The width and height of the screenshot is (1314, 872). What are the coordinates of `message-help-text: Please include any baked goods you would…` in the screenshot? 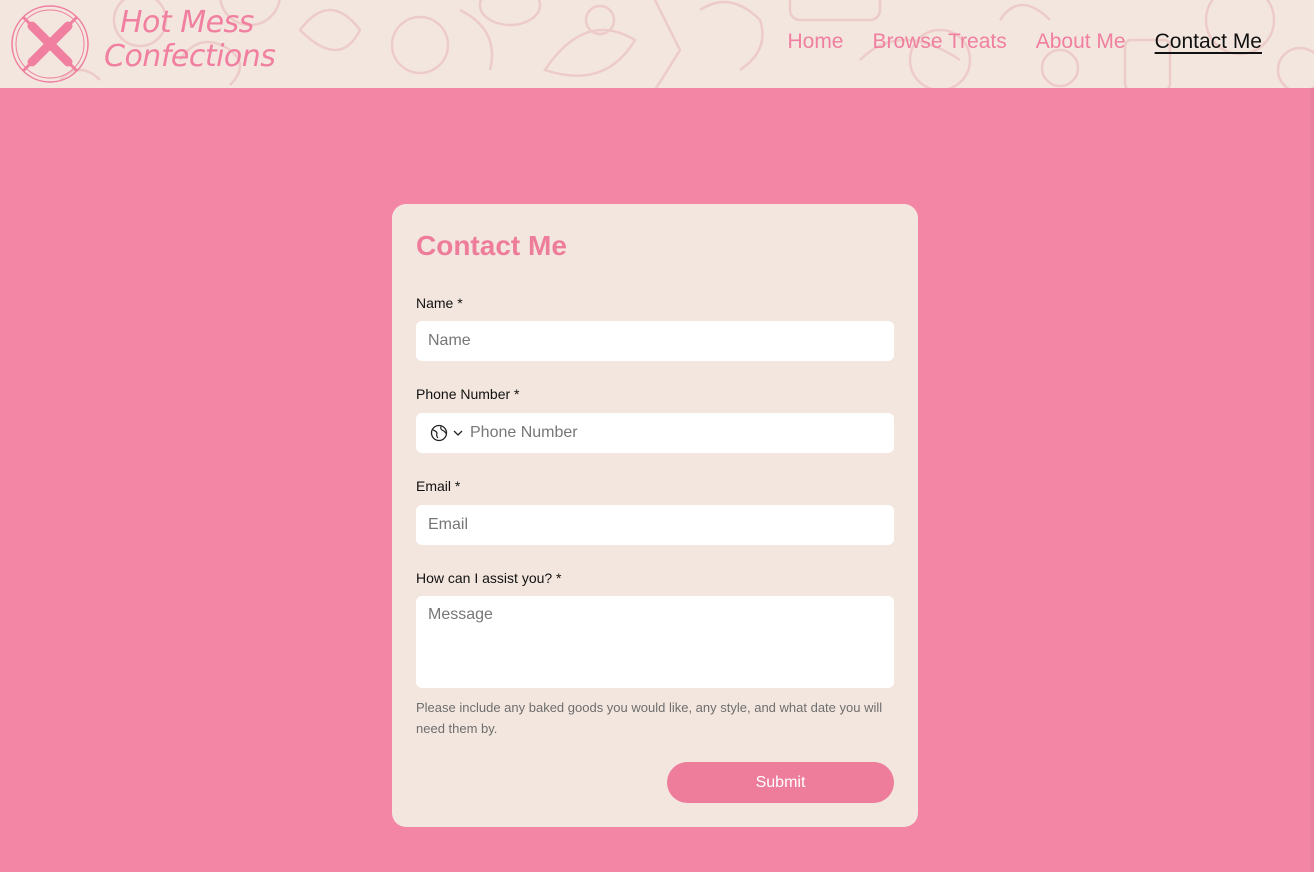 It's located at (649, 718).